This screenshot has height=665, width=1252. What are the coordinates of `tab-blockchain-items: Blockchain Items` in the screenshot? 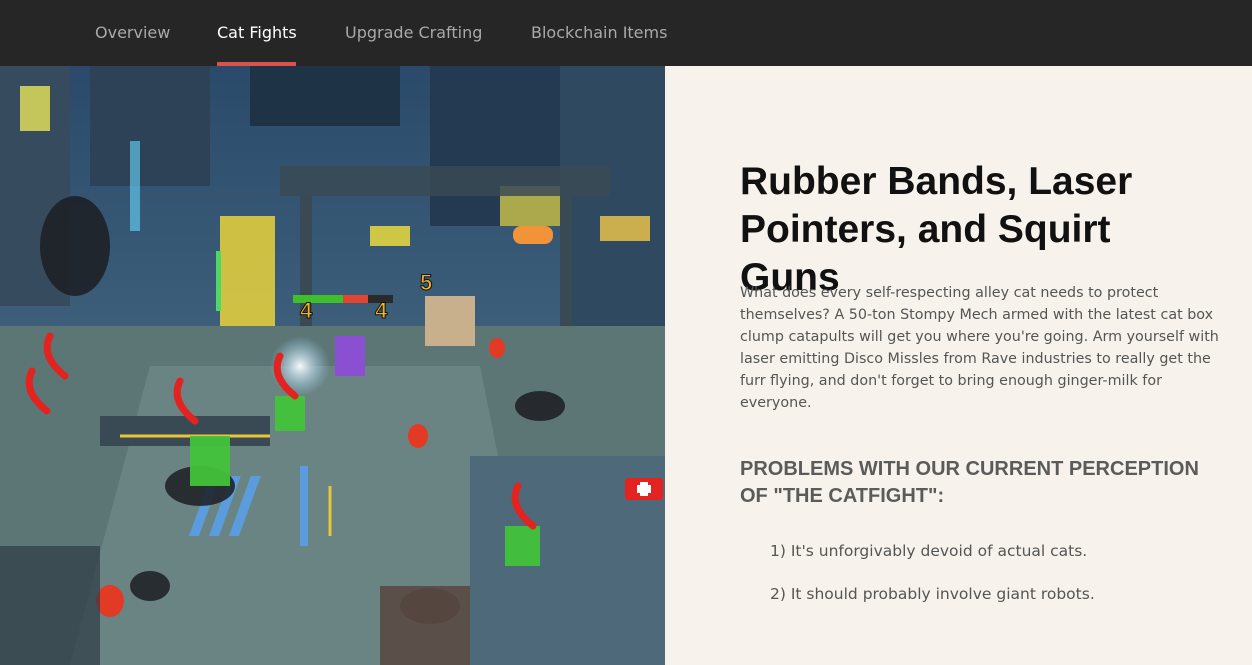 It's located at (599, 33).